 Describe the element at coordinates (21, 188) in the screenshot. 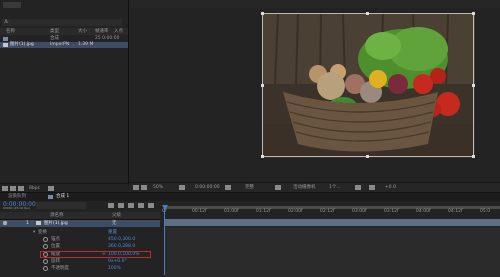

I see `new-composition-icon` at that location.